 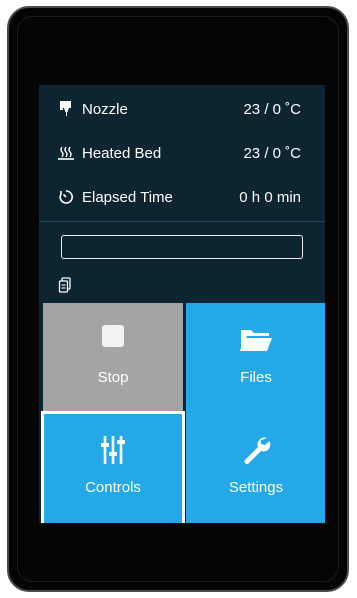 I want to click on stop-button: Stop, so click(x=113, y=359).